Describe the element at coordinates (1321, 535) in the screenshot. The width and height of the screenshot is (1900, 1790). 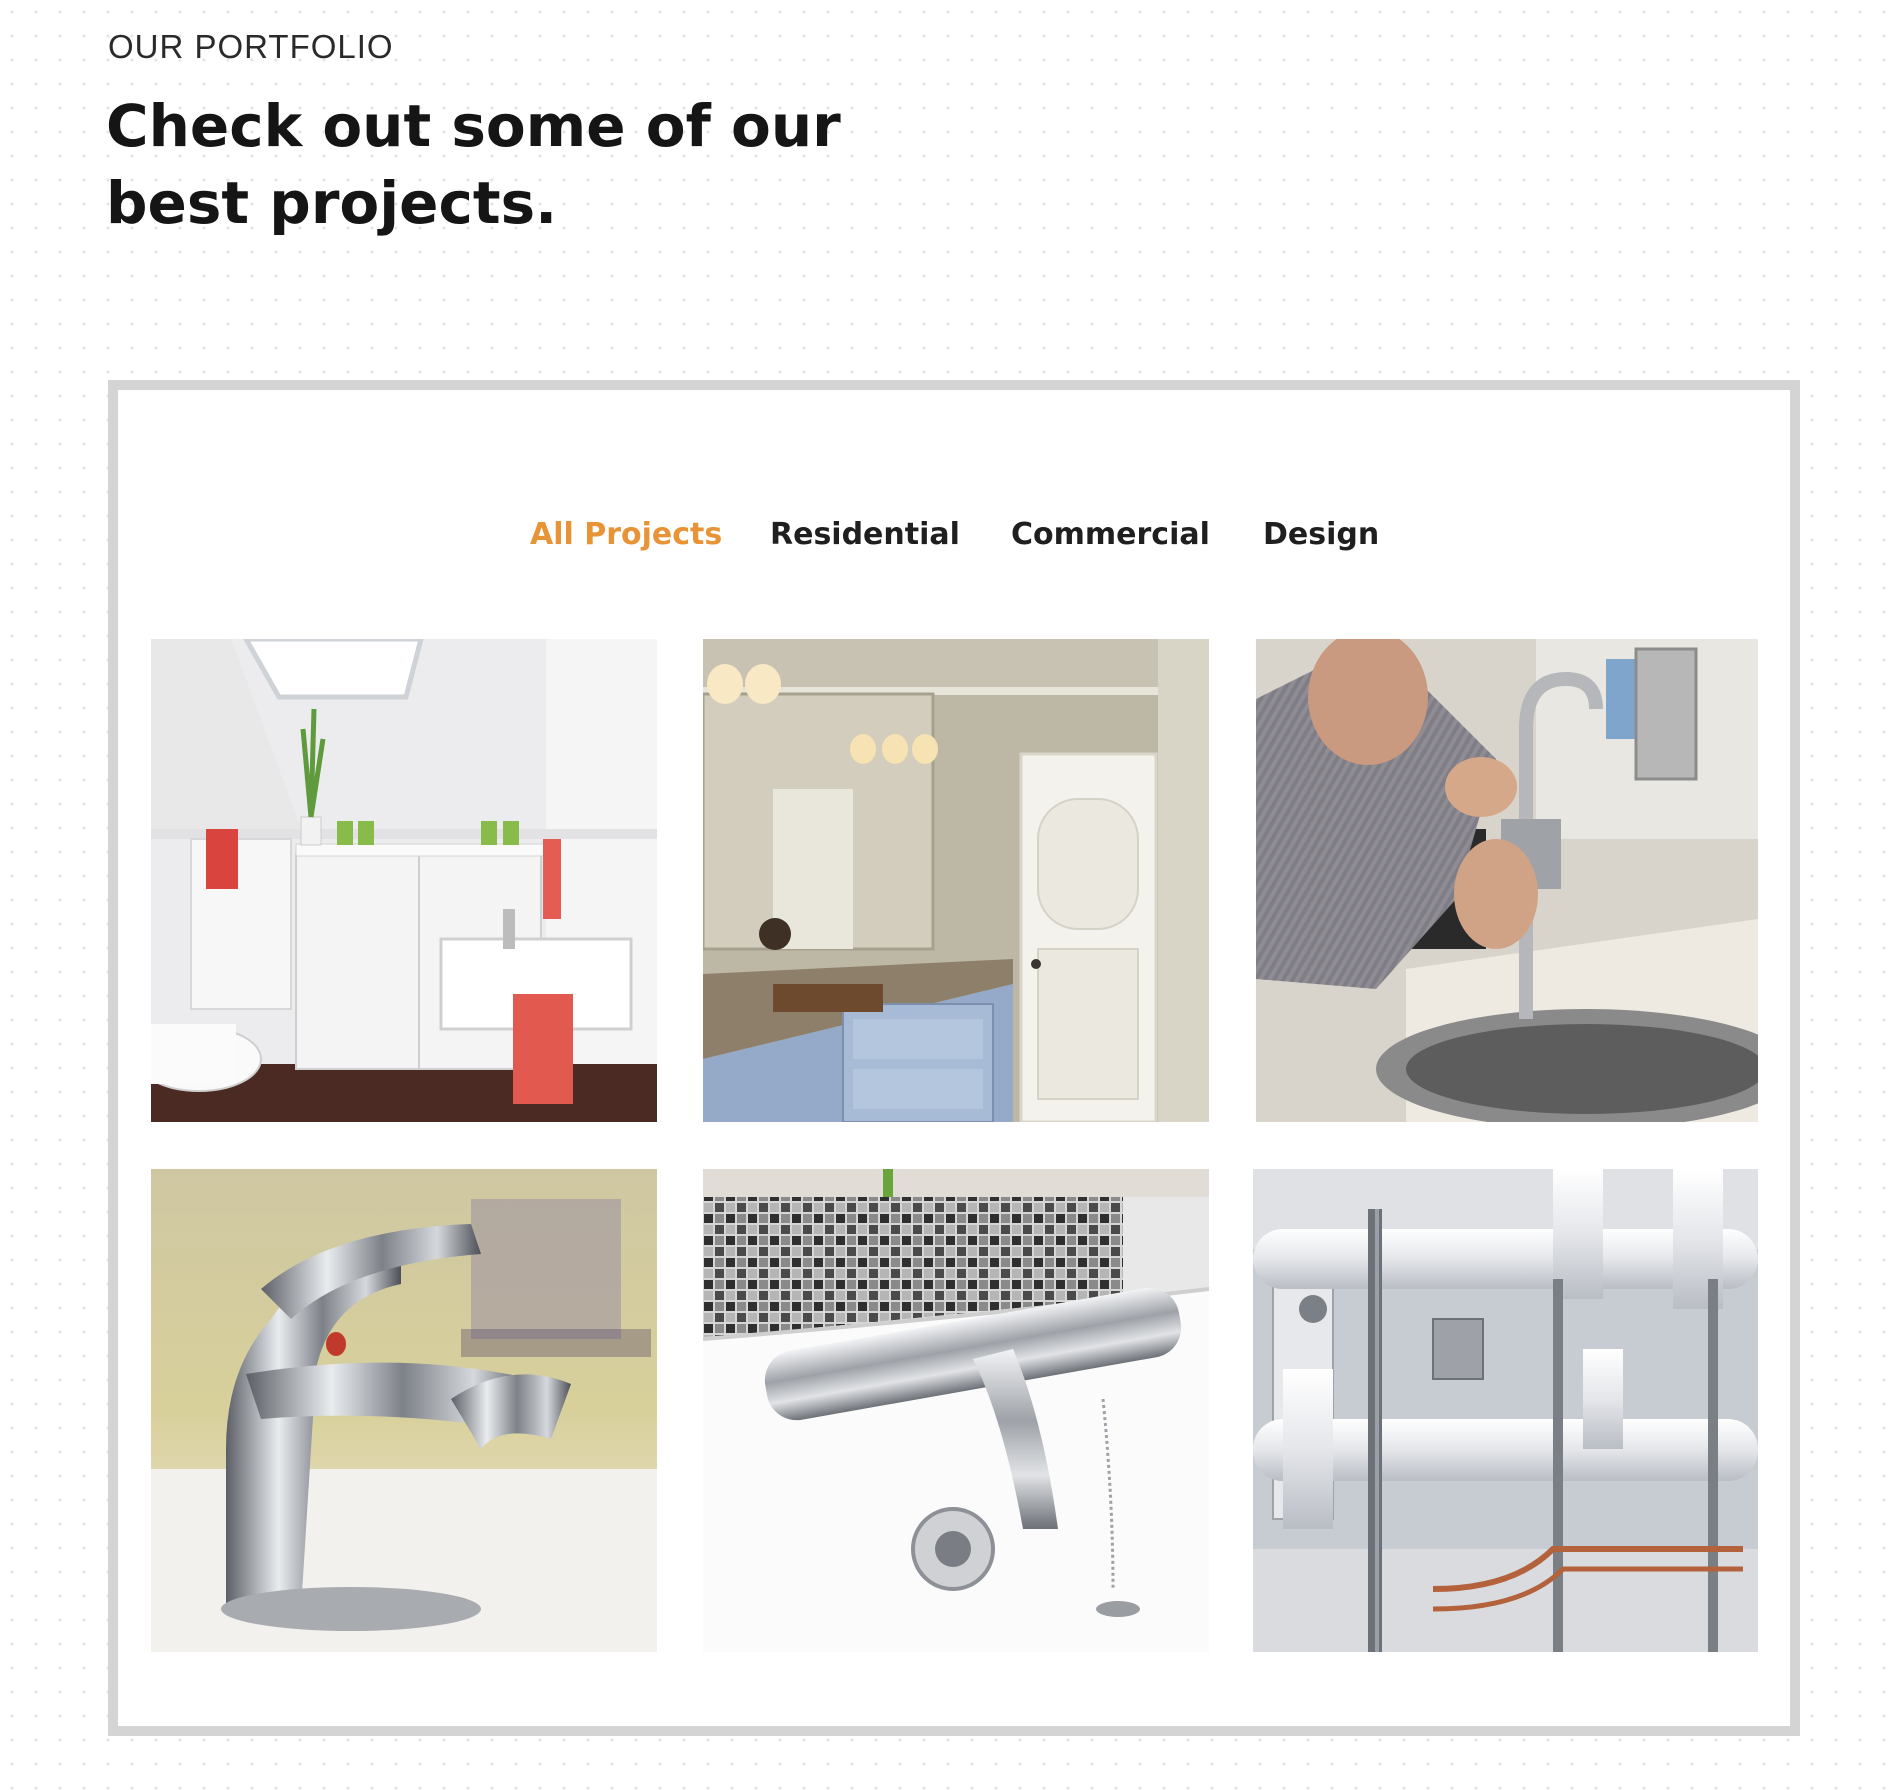
I see `filter-design: Design` at that location.